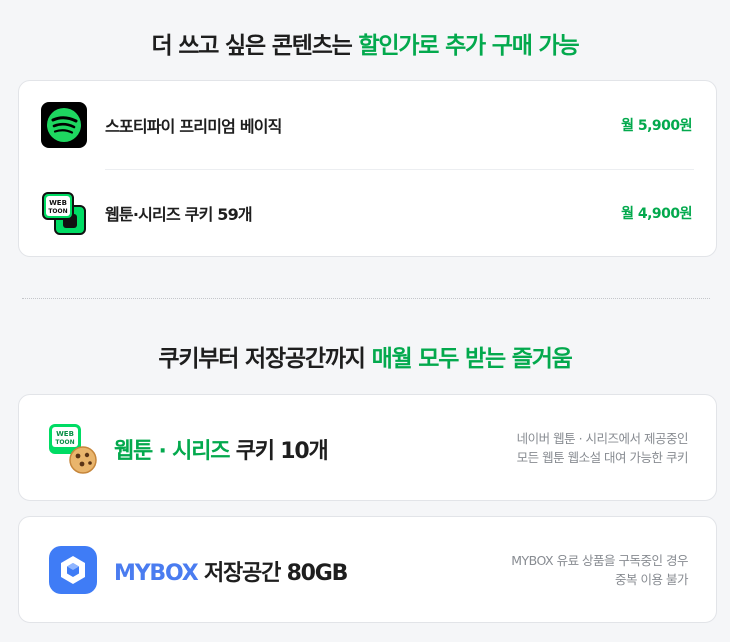  I want to click on mybox-icon, so click(73, 570).